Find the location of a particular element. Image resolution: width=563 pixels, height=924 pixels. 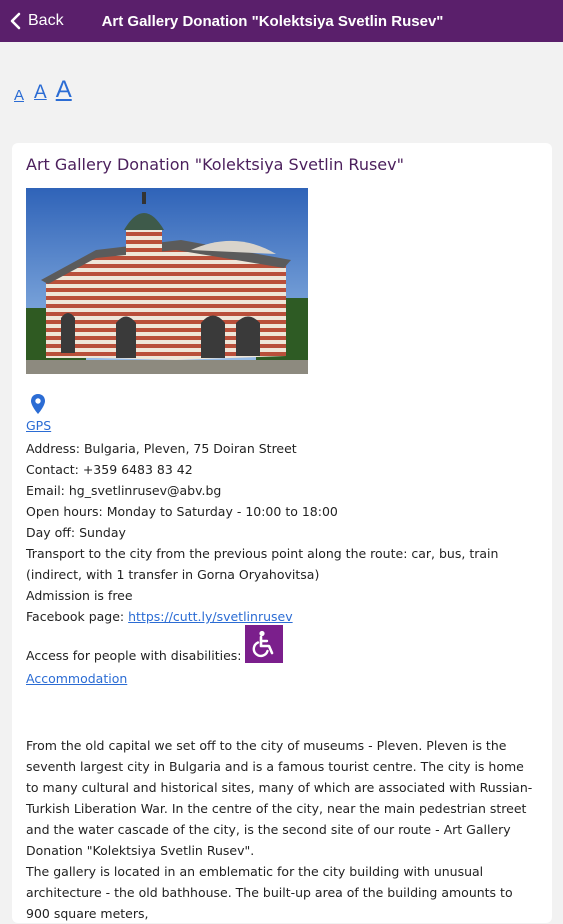

font-size-medium-button: A is located at coordinates (40, 93).